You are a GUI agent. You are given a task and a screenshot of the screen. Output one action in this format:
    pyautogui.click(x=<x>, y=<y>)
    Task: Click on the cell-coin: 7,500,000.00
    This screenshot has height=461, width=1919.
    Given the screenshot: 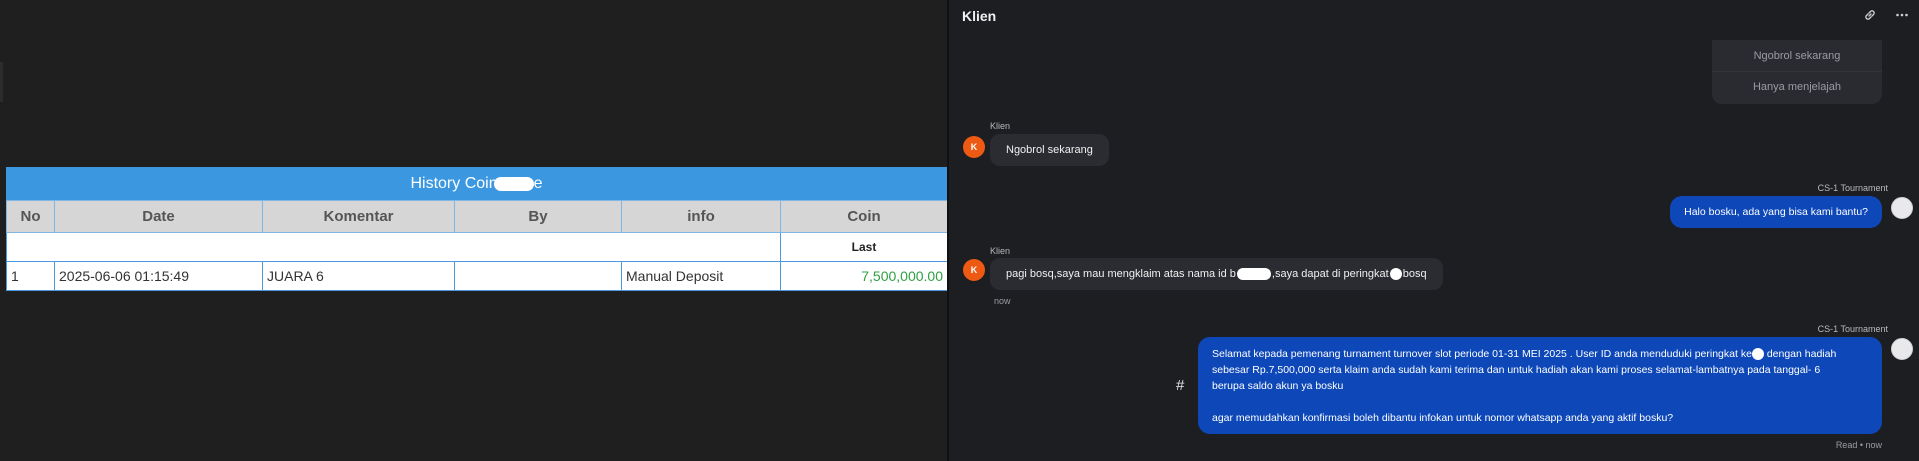 What is the action you would take?
    pyautogui.click(x=864, y=276)
    